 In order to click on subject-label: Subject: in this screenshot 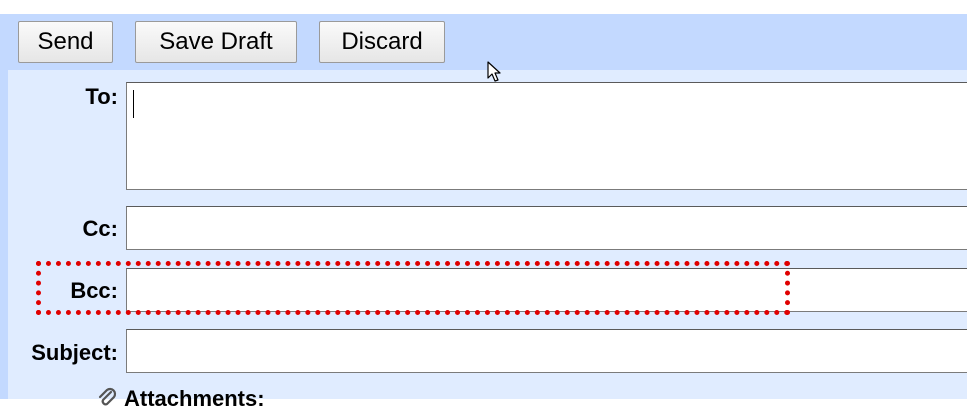, I will do `click(74, 352)`.